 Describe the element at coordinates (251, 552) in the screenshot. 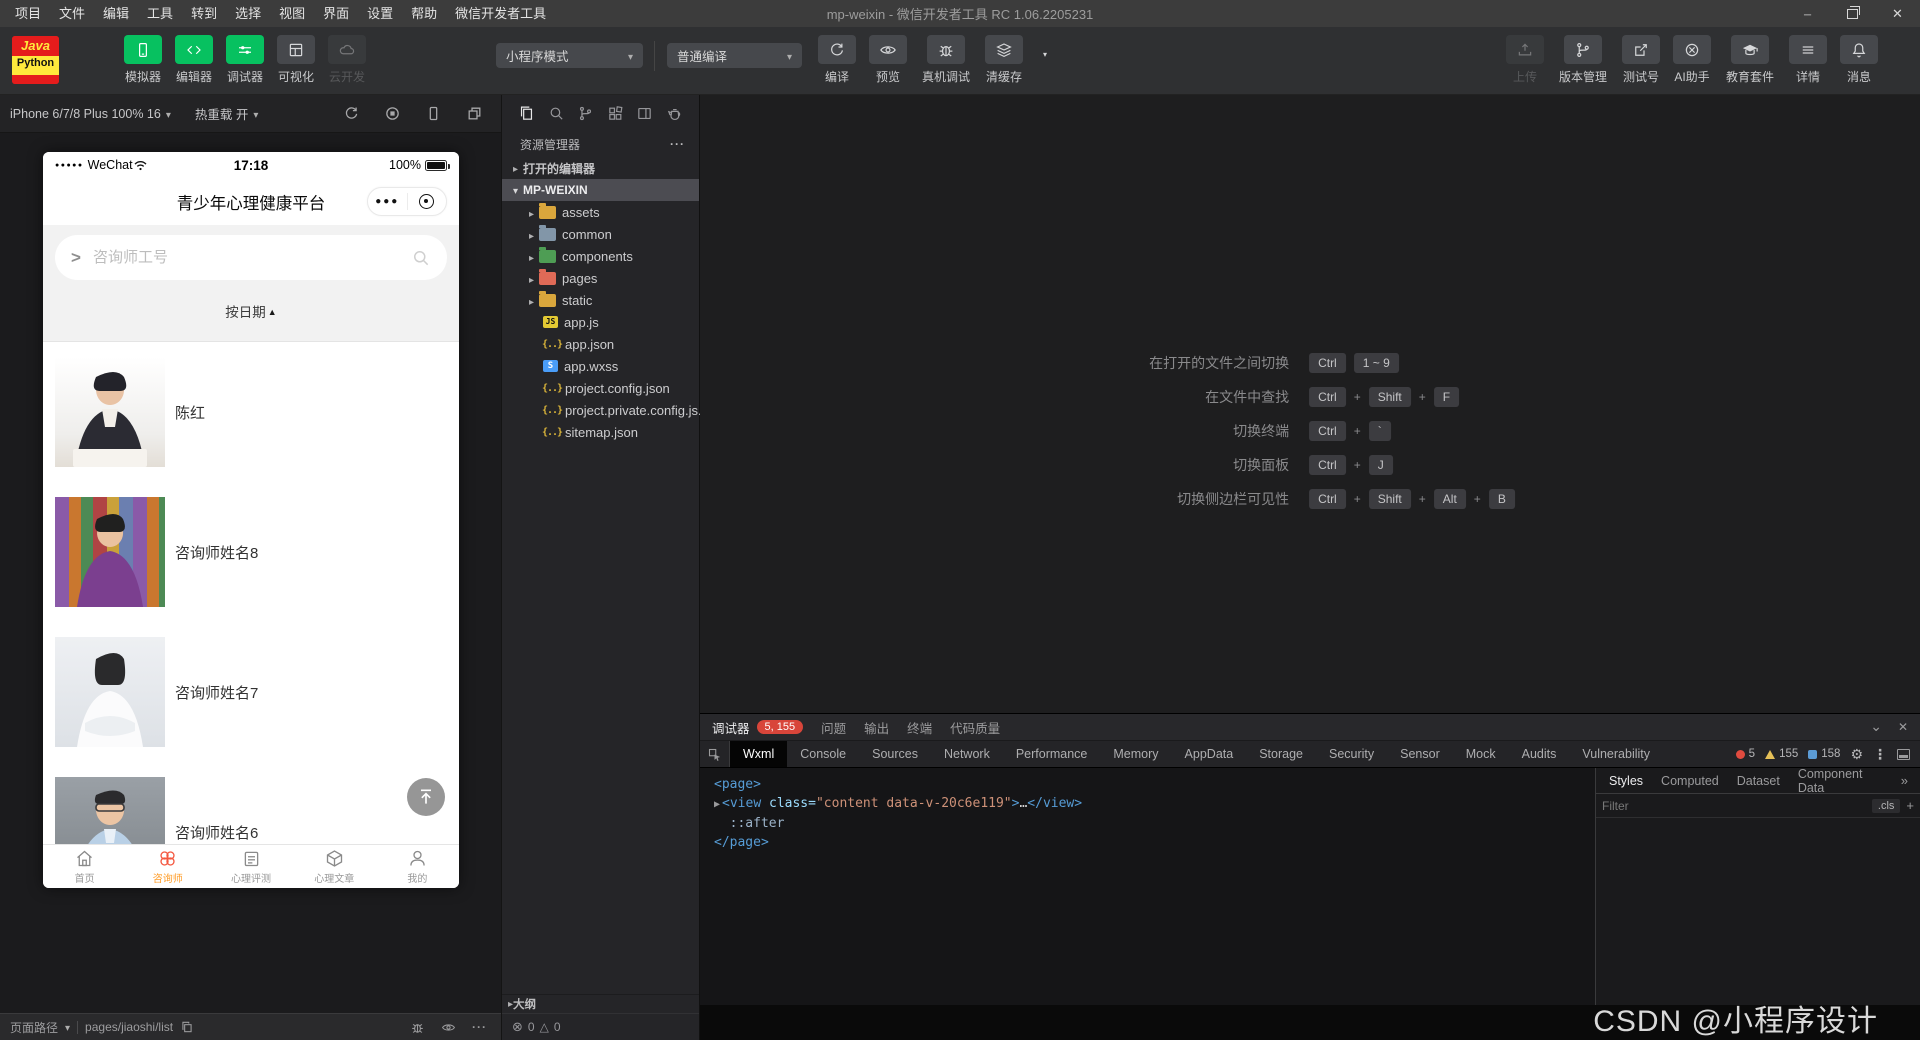

I see `list-item: 咨询师姓名8` at that location.